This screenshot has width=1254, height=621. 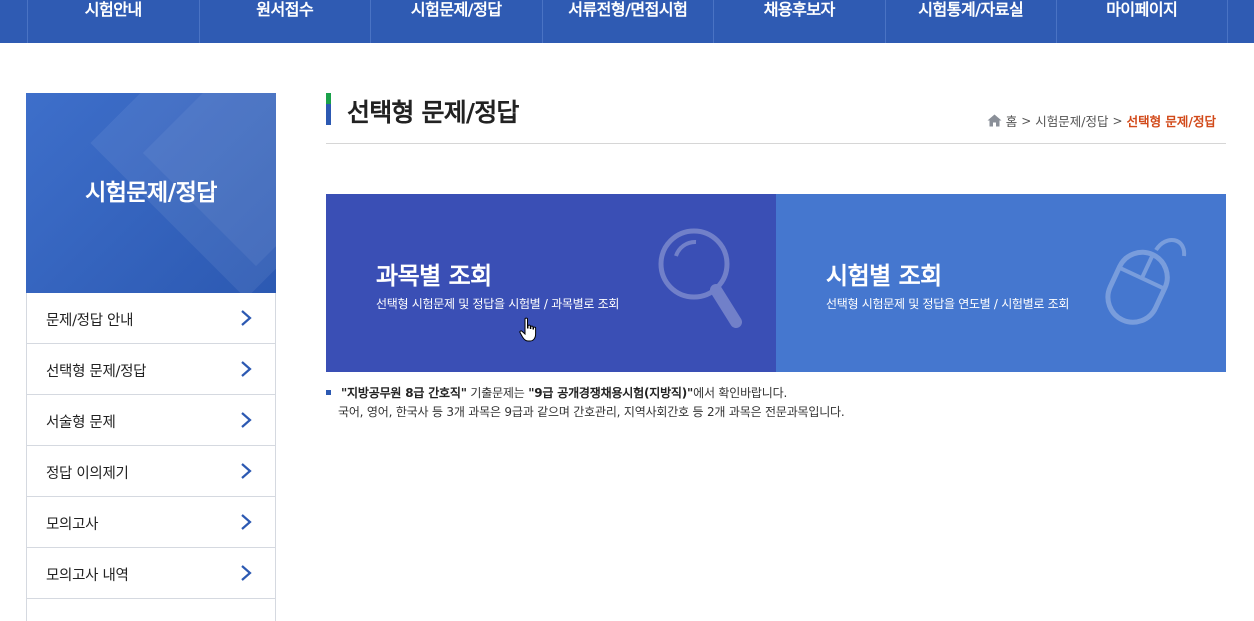 What do you see at coordinates (151, 522) in the screenshot?
I see `sidebar-item-mock-exam: 모의고사` at bounding box center [151, 522].